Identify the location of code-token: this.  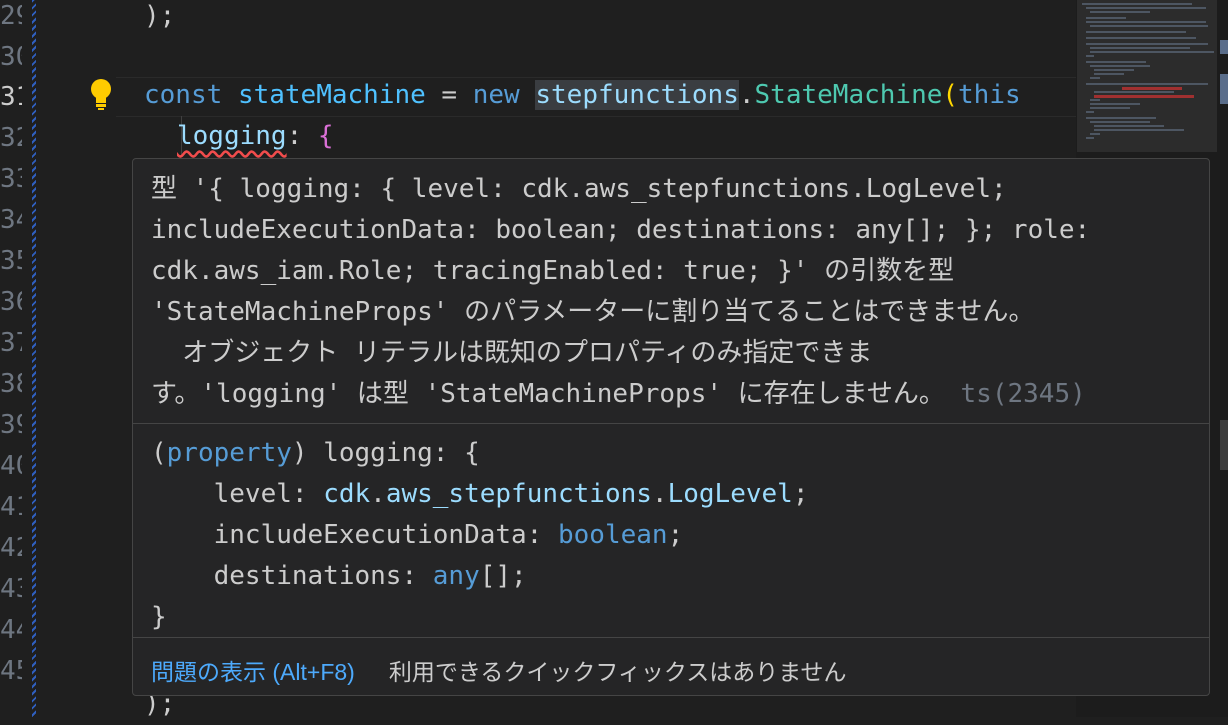
(989, 95).